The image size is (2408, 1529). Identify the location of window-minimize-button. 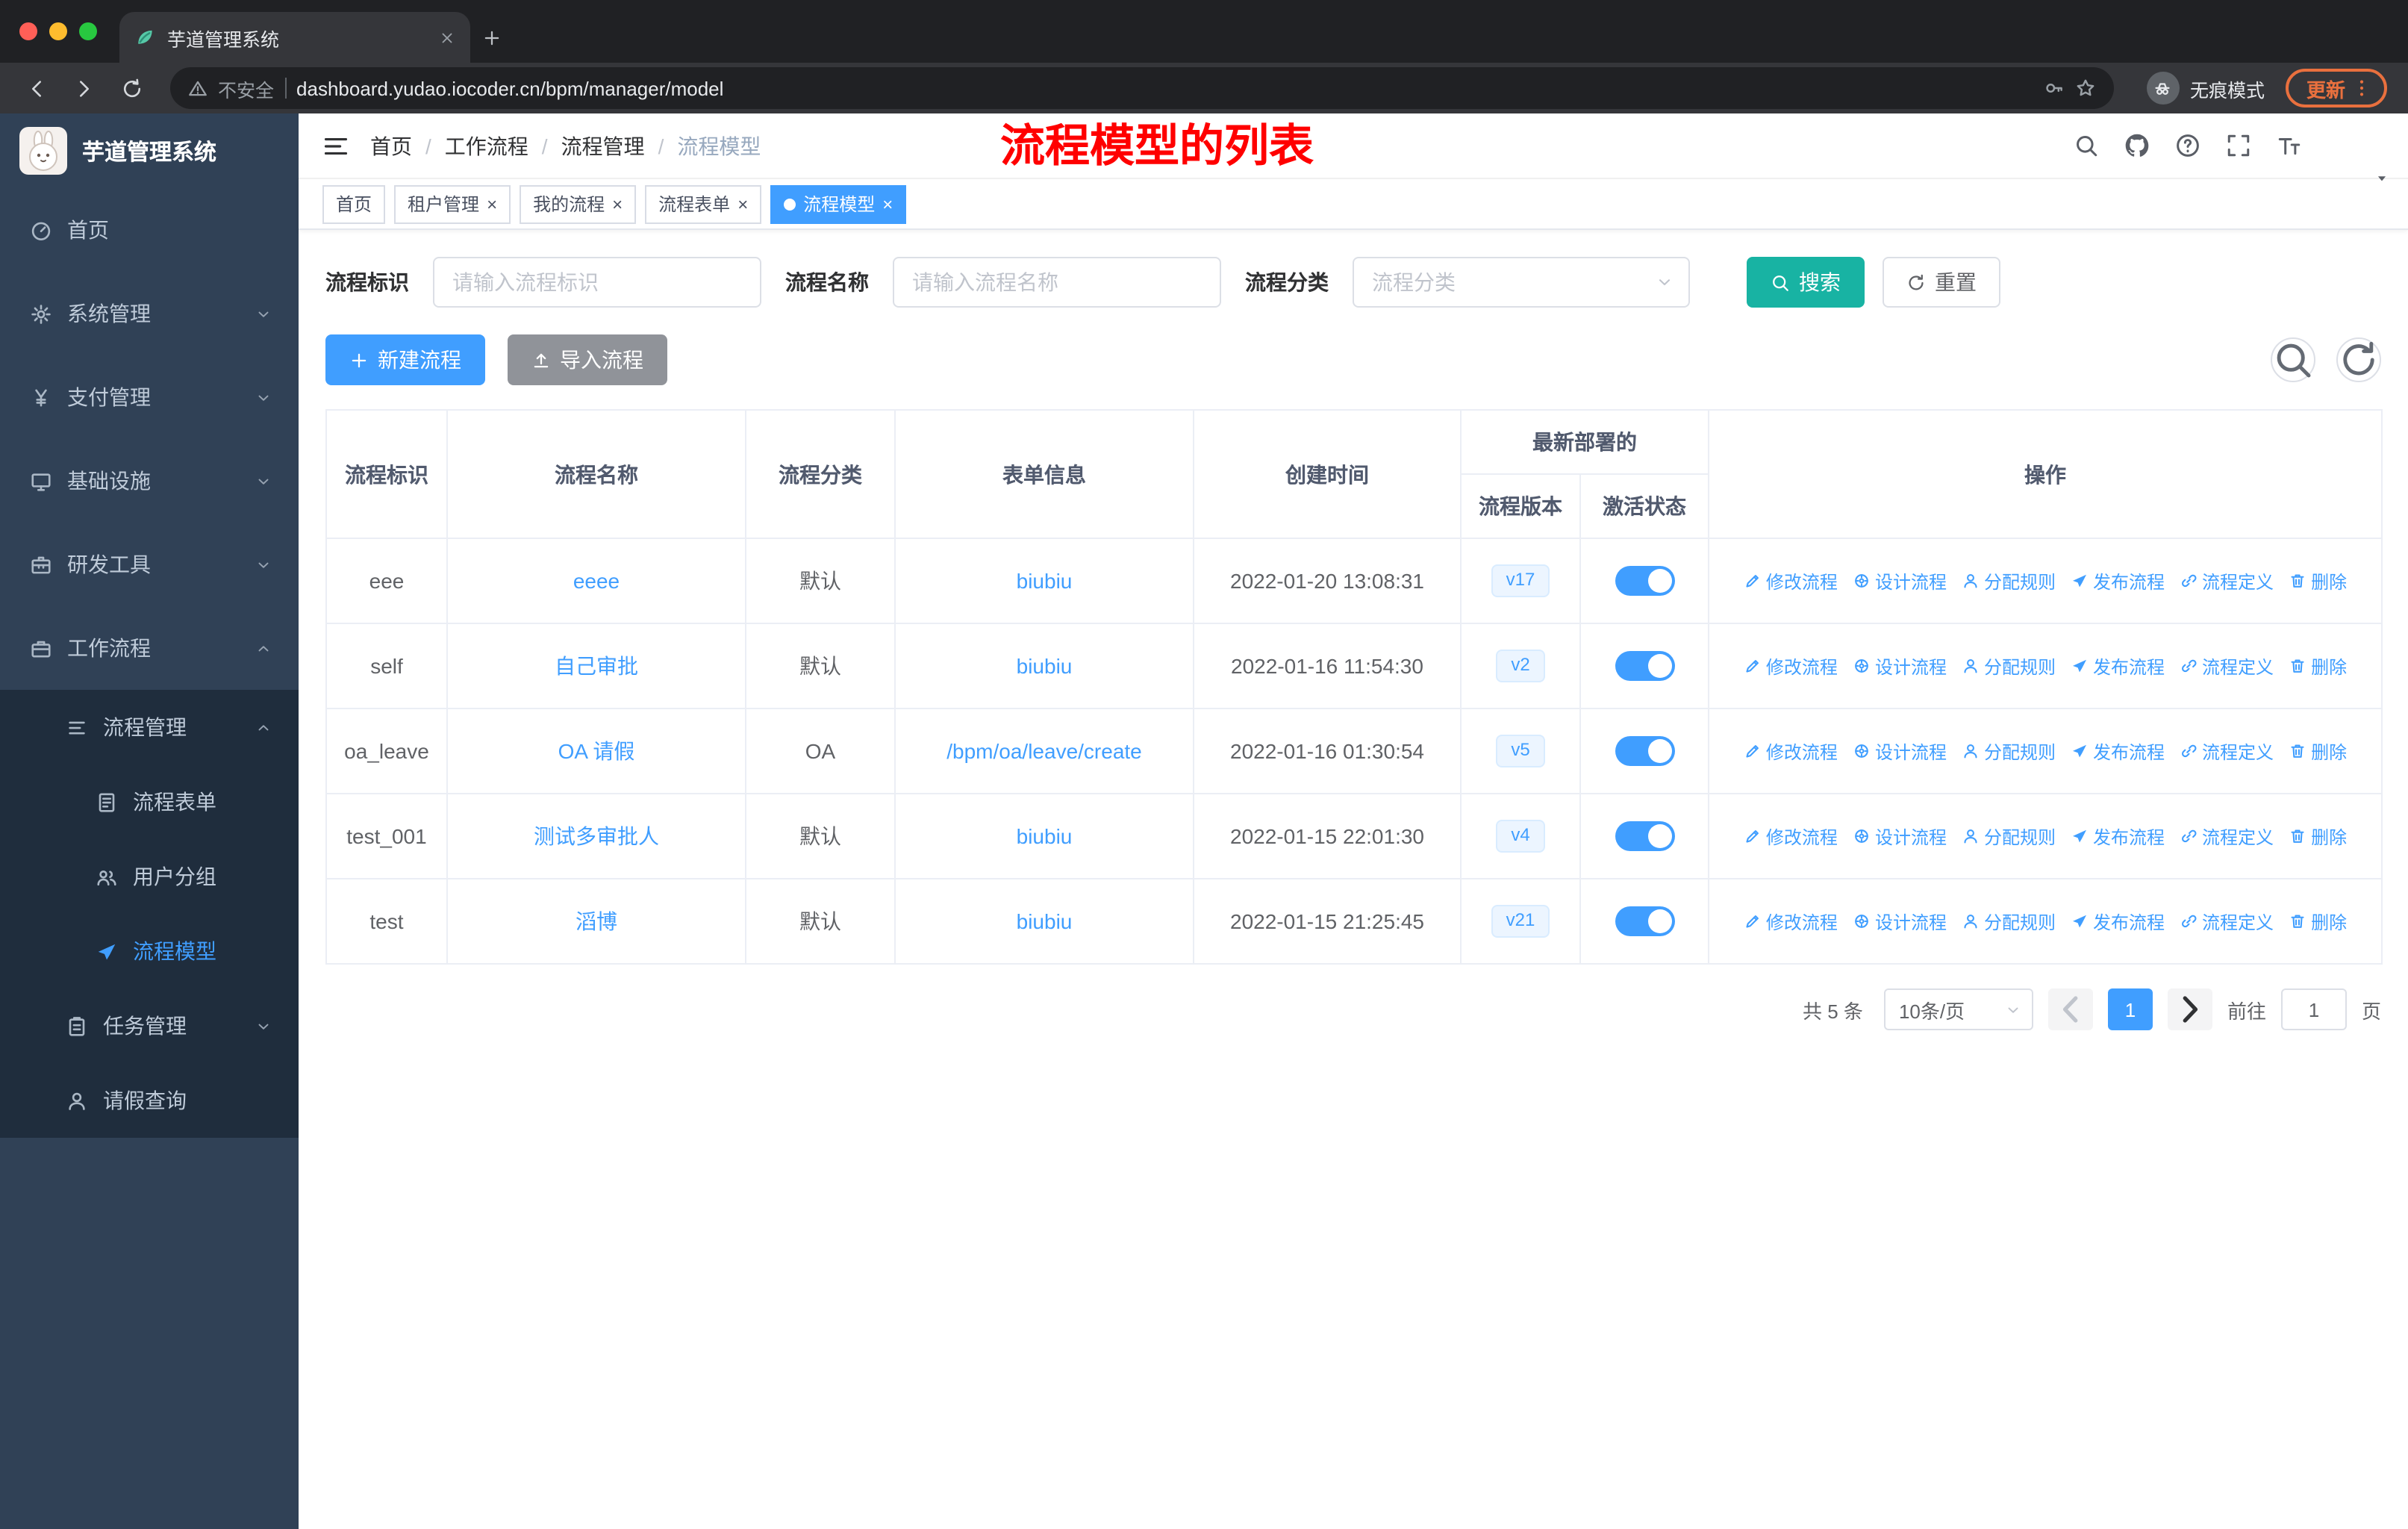
(58, 31).